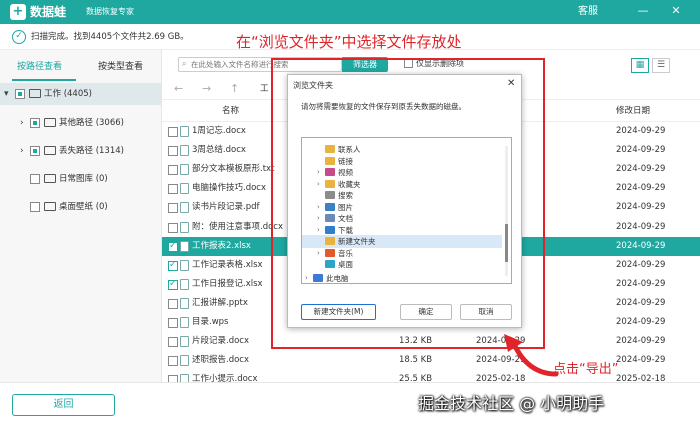 The height and width of the screenshot is (431, 700). Describe the element at coordinates (238, 226) in the screenshot. I see `file-name: 附：使用注意事项.docx` at that location.